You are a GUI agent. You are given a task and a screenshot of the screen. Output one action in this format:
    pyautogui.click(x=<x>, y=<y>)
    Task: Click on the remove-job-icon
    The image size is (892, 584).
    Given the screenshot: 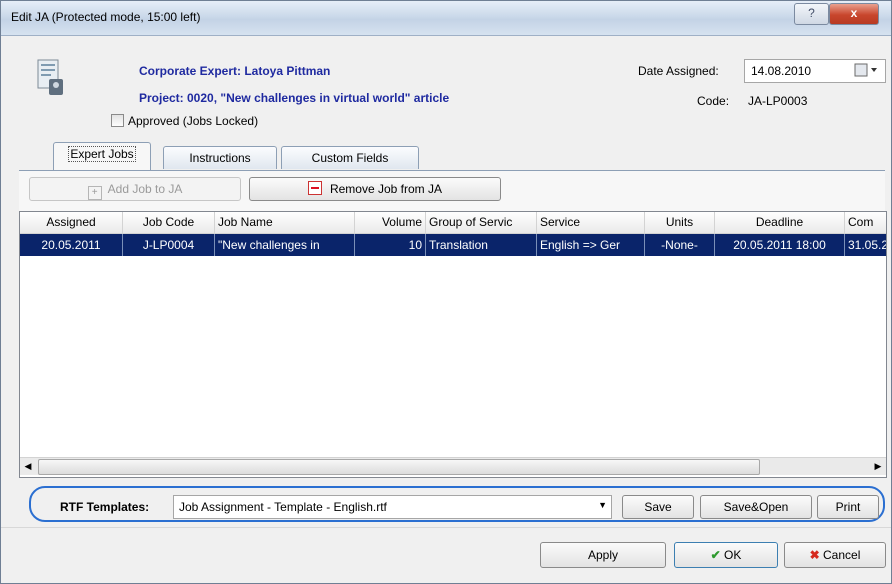 What is the action you would take?
    pyautogui.click(x=314, y=188)
    